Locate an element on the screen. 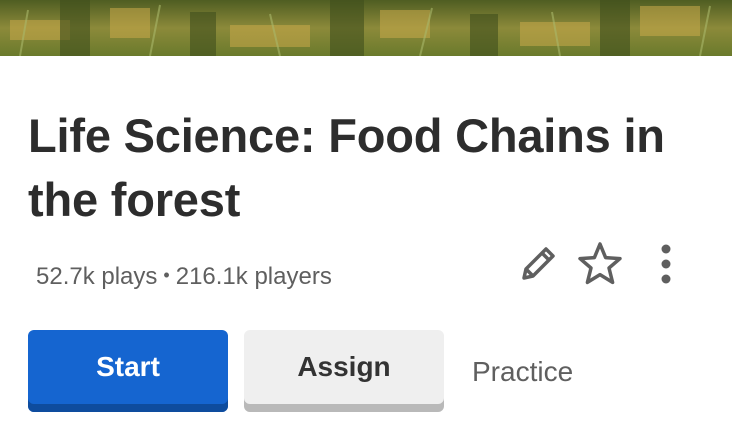 This screenshot has width=732, height=434. players-count: 216.1k players is located at coordinates (253, 276).